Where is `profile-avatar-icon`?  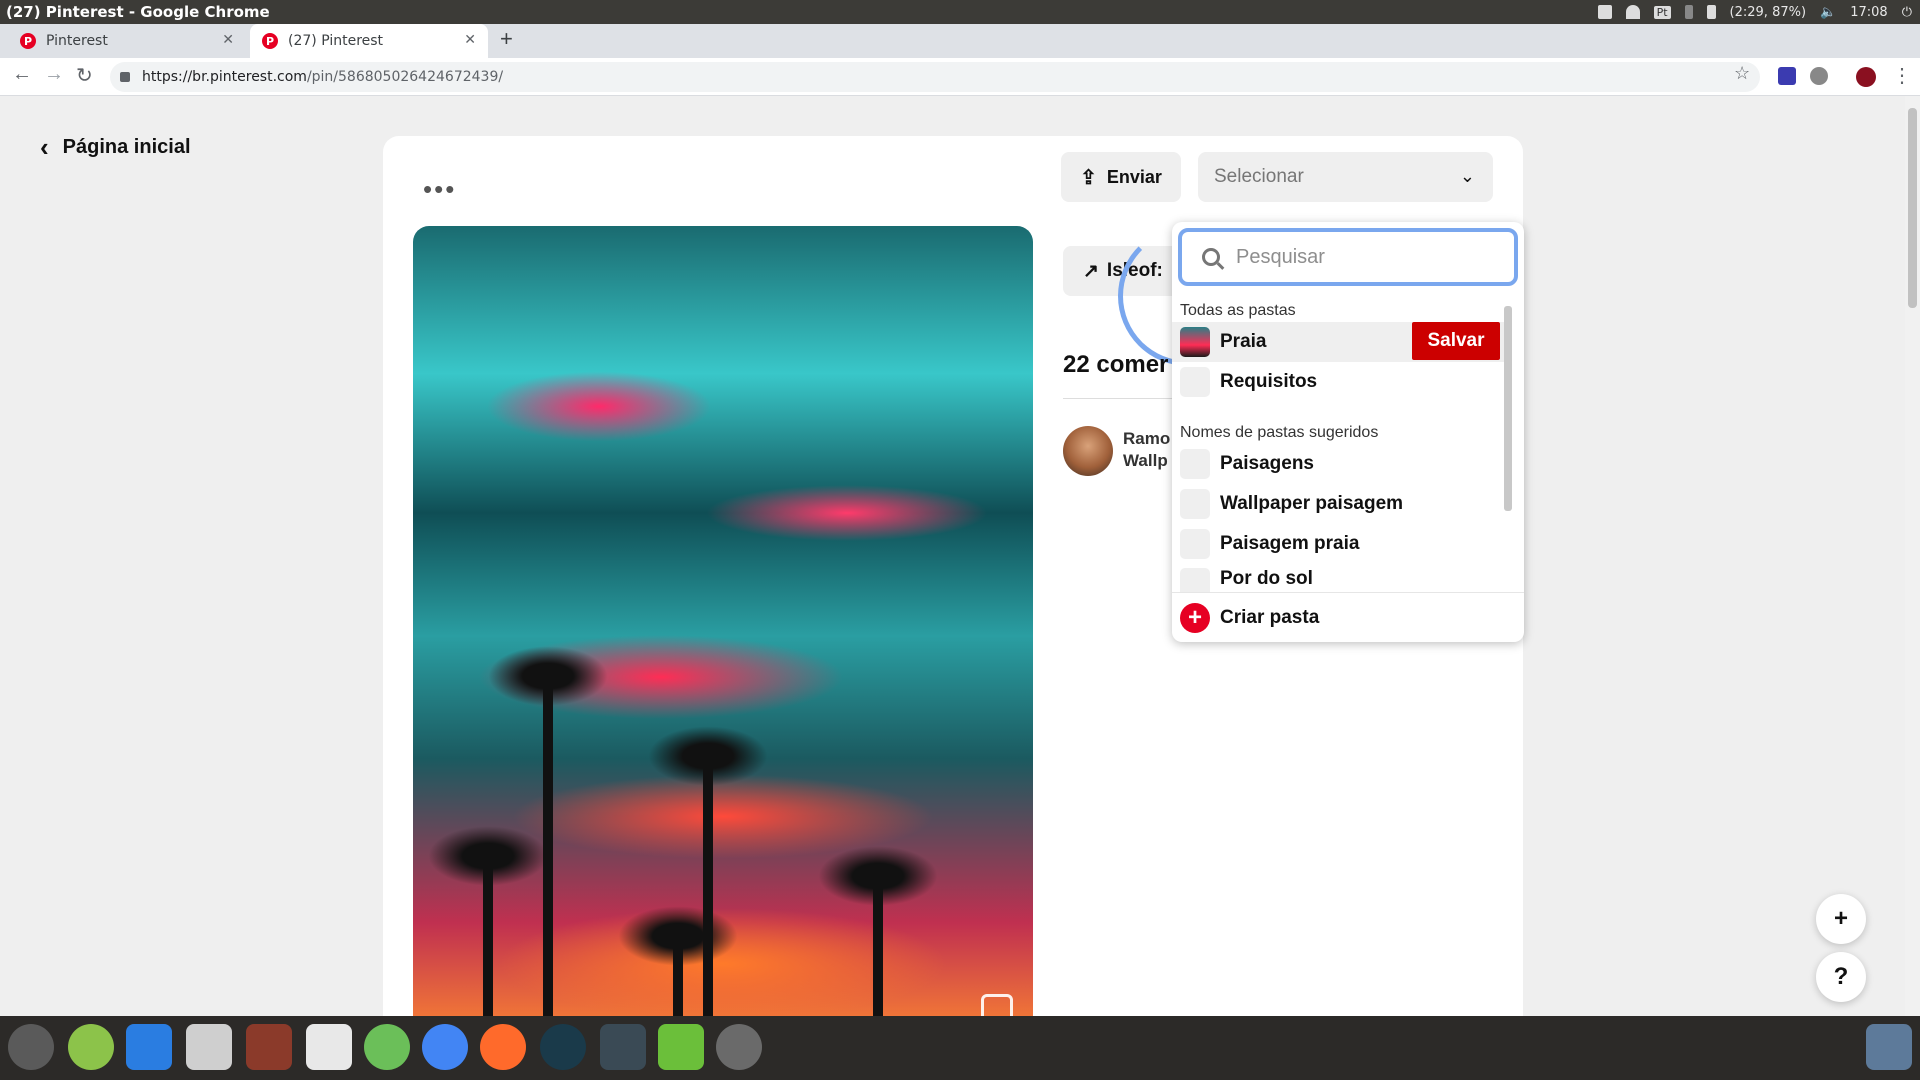
profile-avatar-icon is located at coordinates (1866, 77).